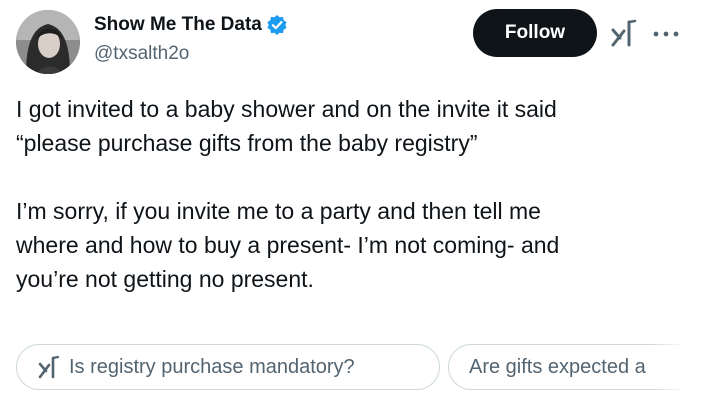  Describe the element at coordinates (191, 54) in the screenshot. I see `handle: @txsalth2o` at that location.